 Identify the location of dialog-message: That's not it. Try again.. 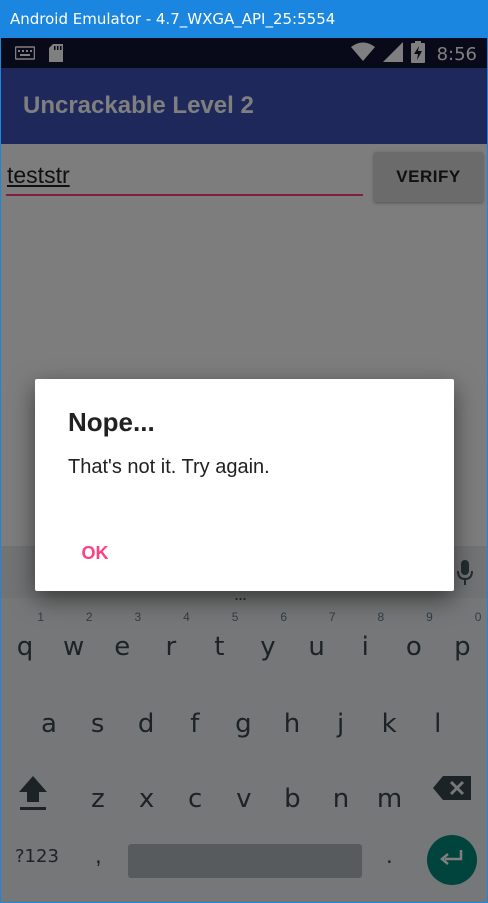
(169, 467).